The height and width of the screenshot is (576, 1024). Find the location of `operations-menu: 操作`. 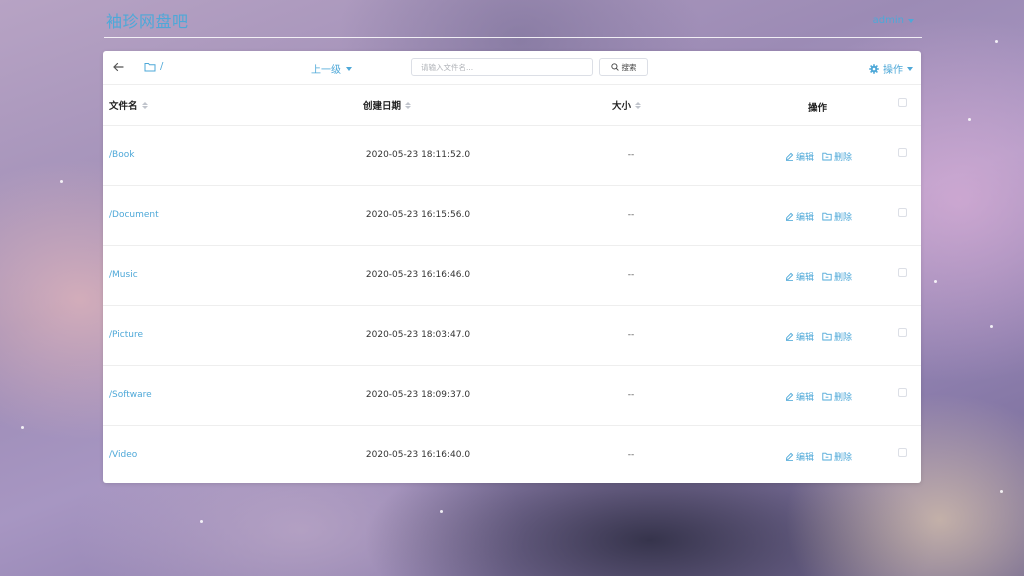

operations-menu: 操作 is located at coordinates (891, 68).